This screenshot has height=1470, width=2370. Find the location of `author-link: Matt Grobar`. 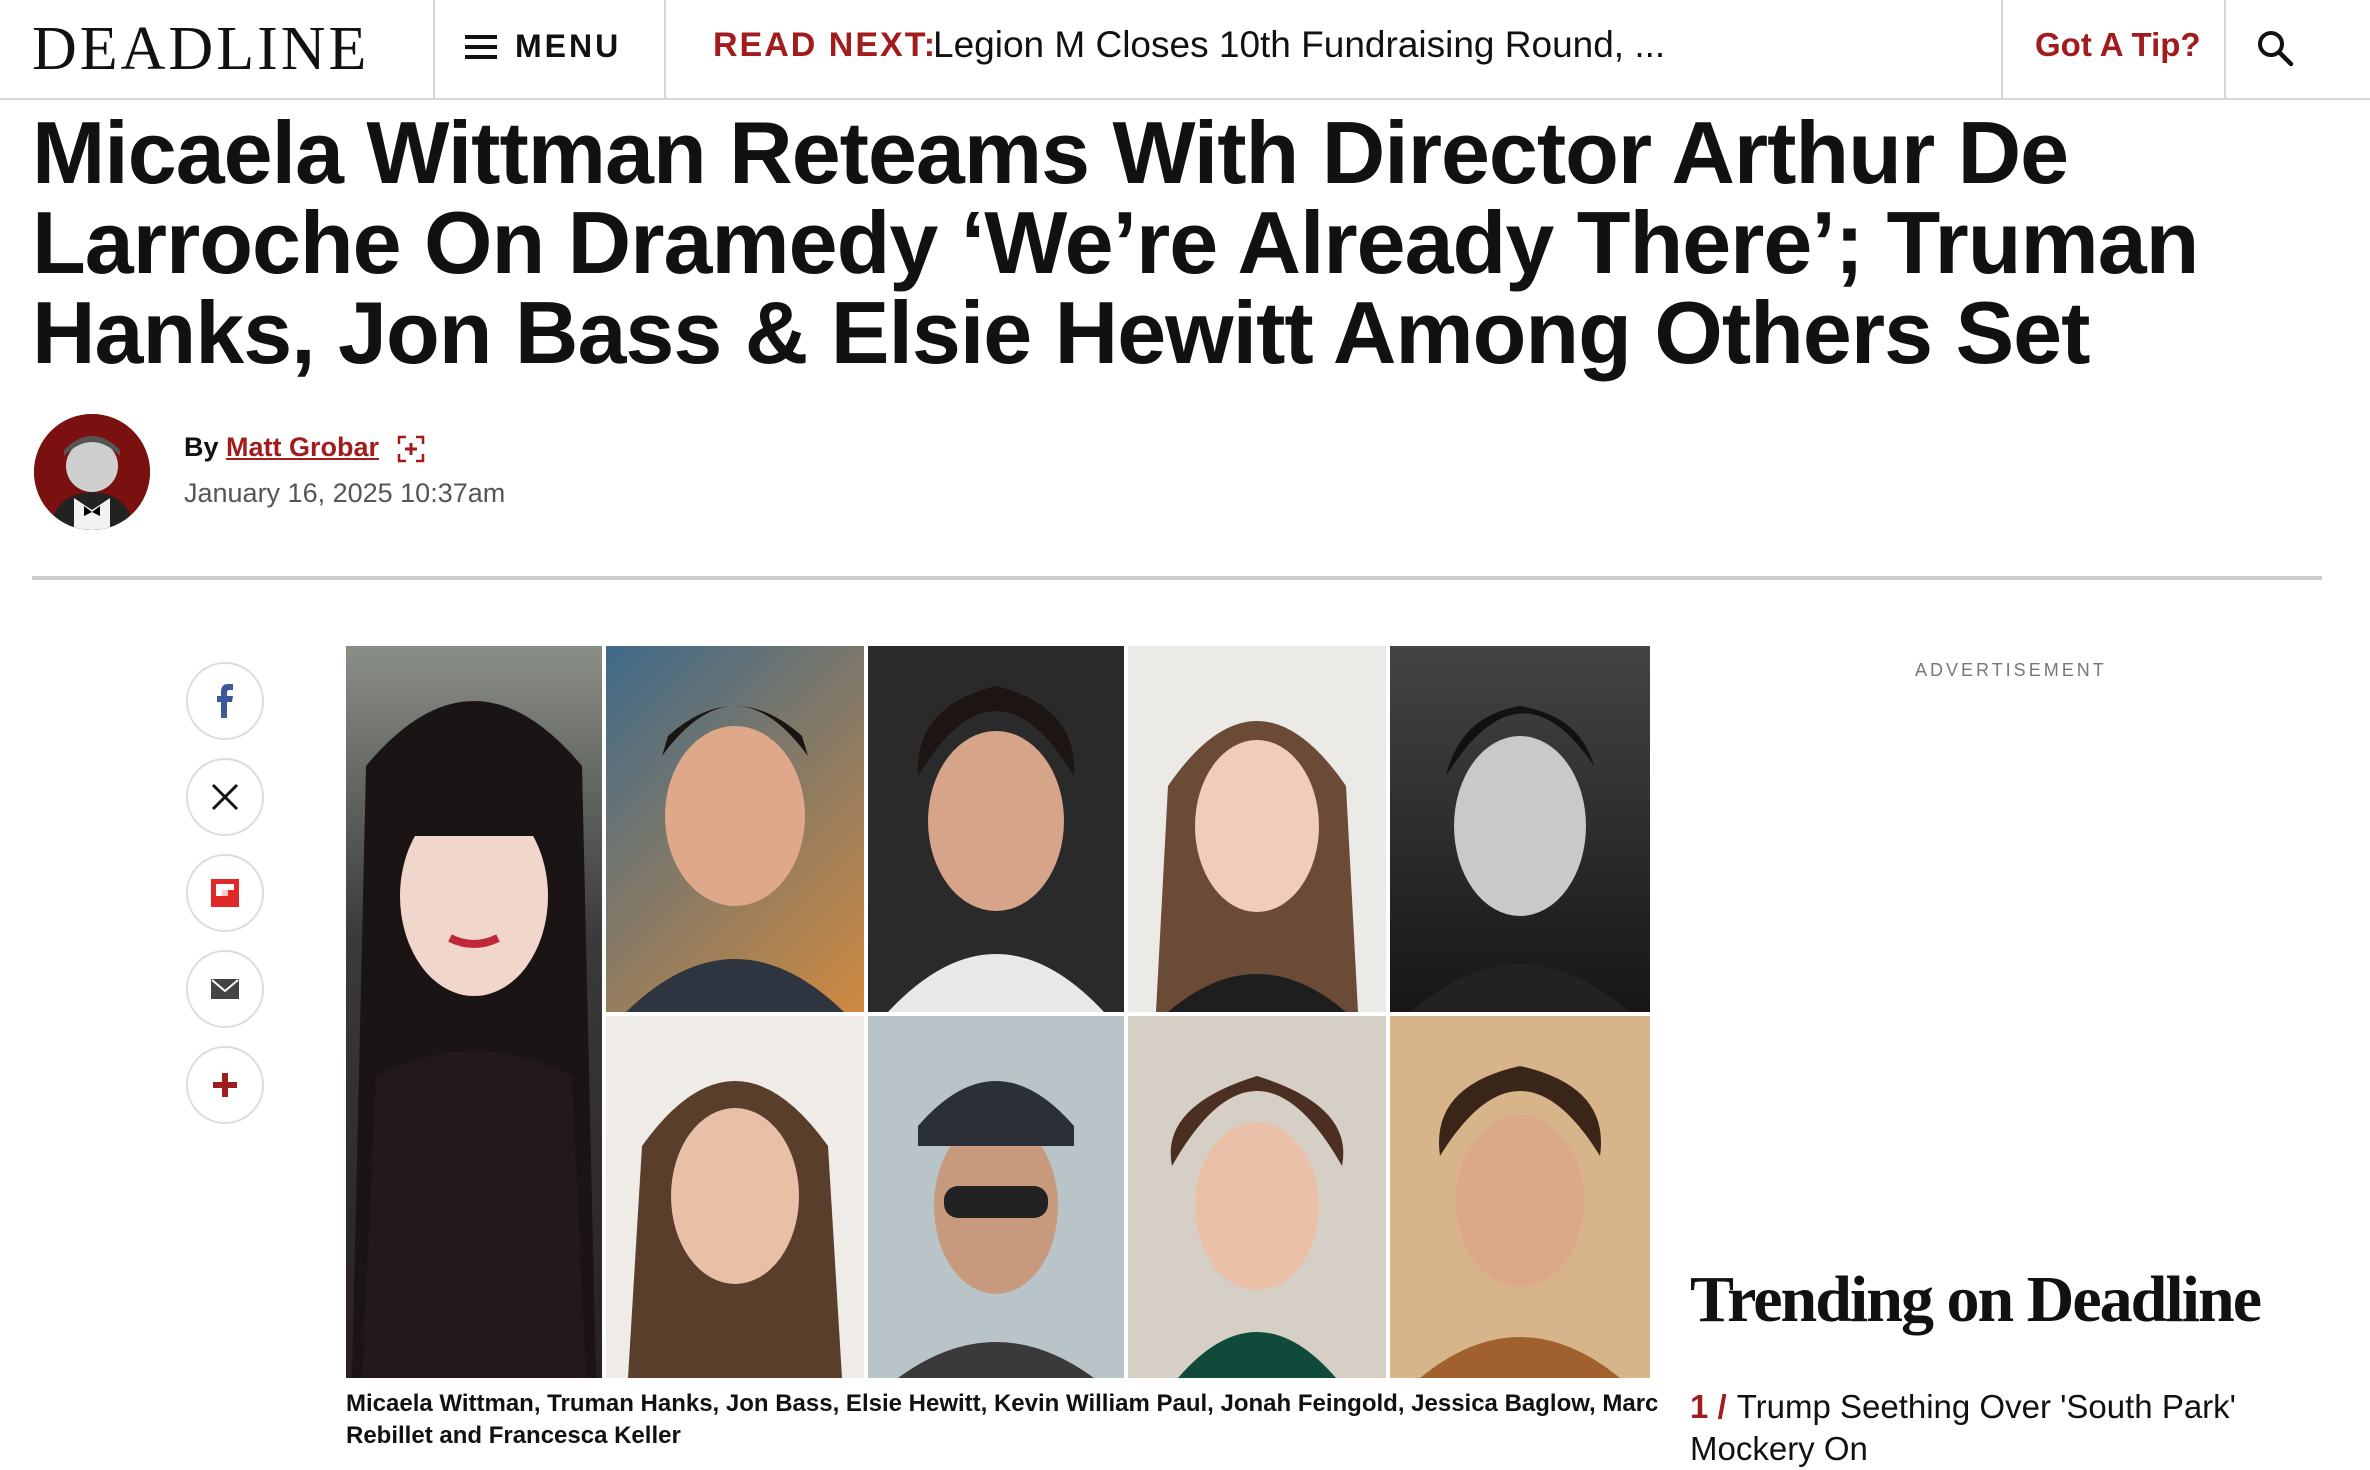

author-link: Matt Grobar is located at coordinates (302, 447).